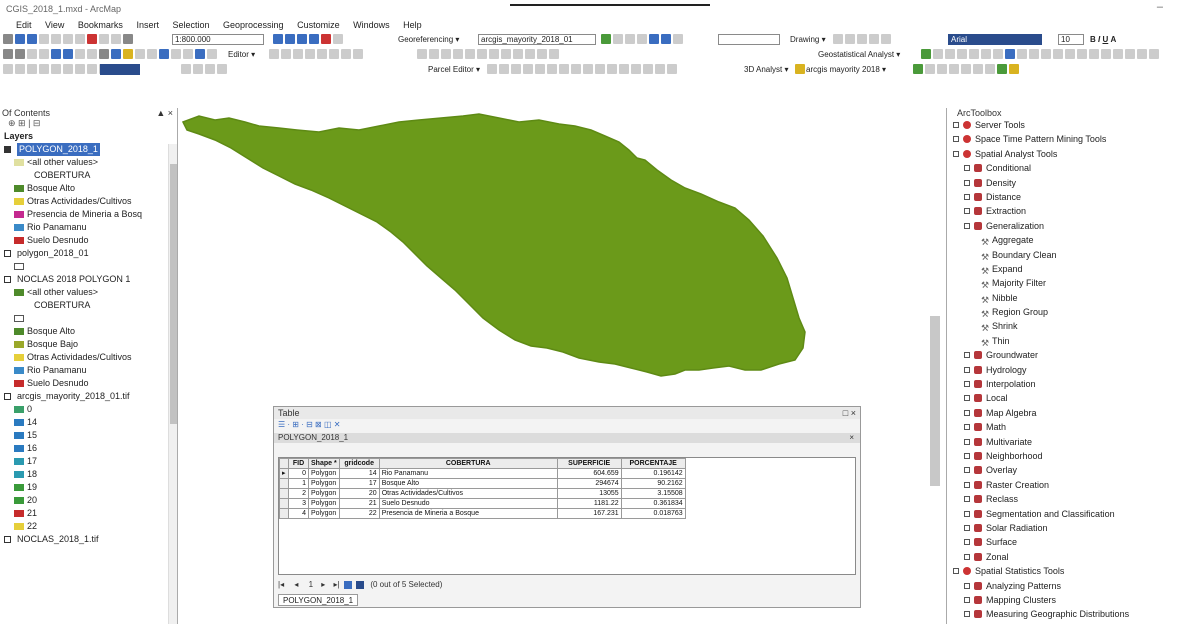 Image resolution: width=1177 pixels, height=624 pixels. Describe the element at coordinates (1062, 211) in the screenshot. I see `toolbox-item: Extraction` at that location.